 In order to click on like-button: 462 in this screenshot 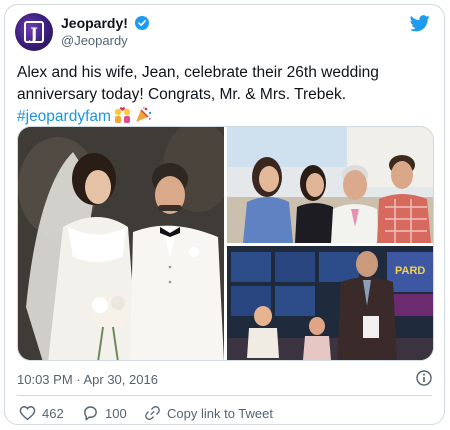, I will do `click(41, 413)`.